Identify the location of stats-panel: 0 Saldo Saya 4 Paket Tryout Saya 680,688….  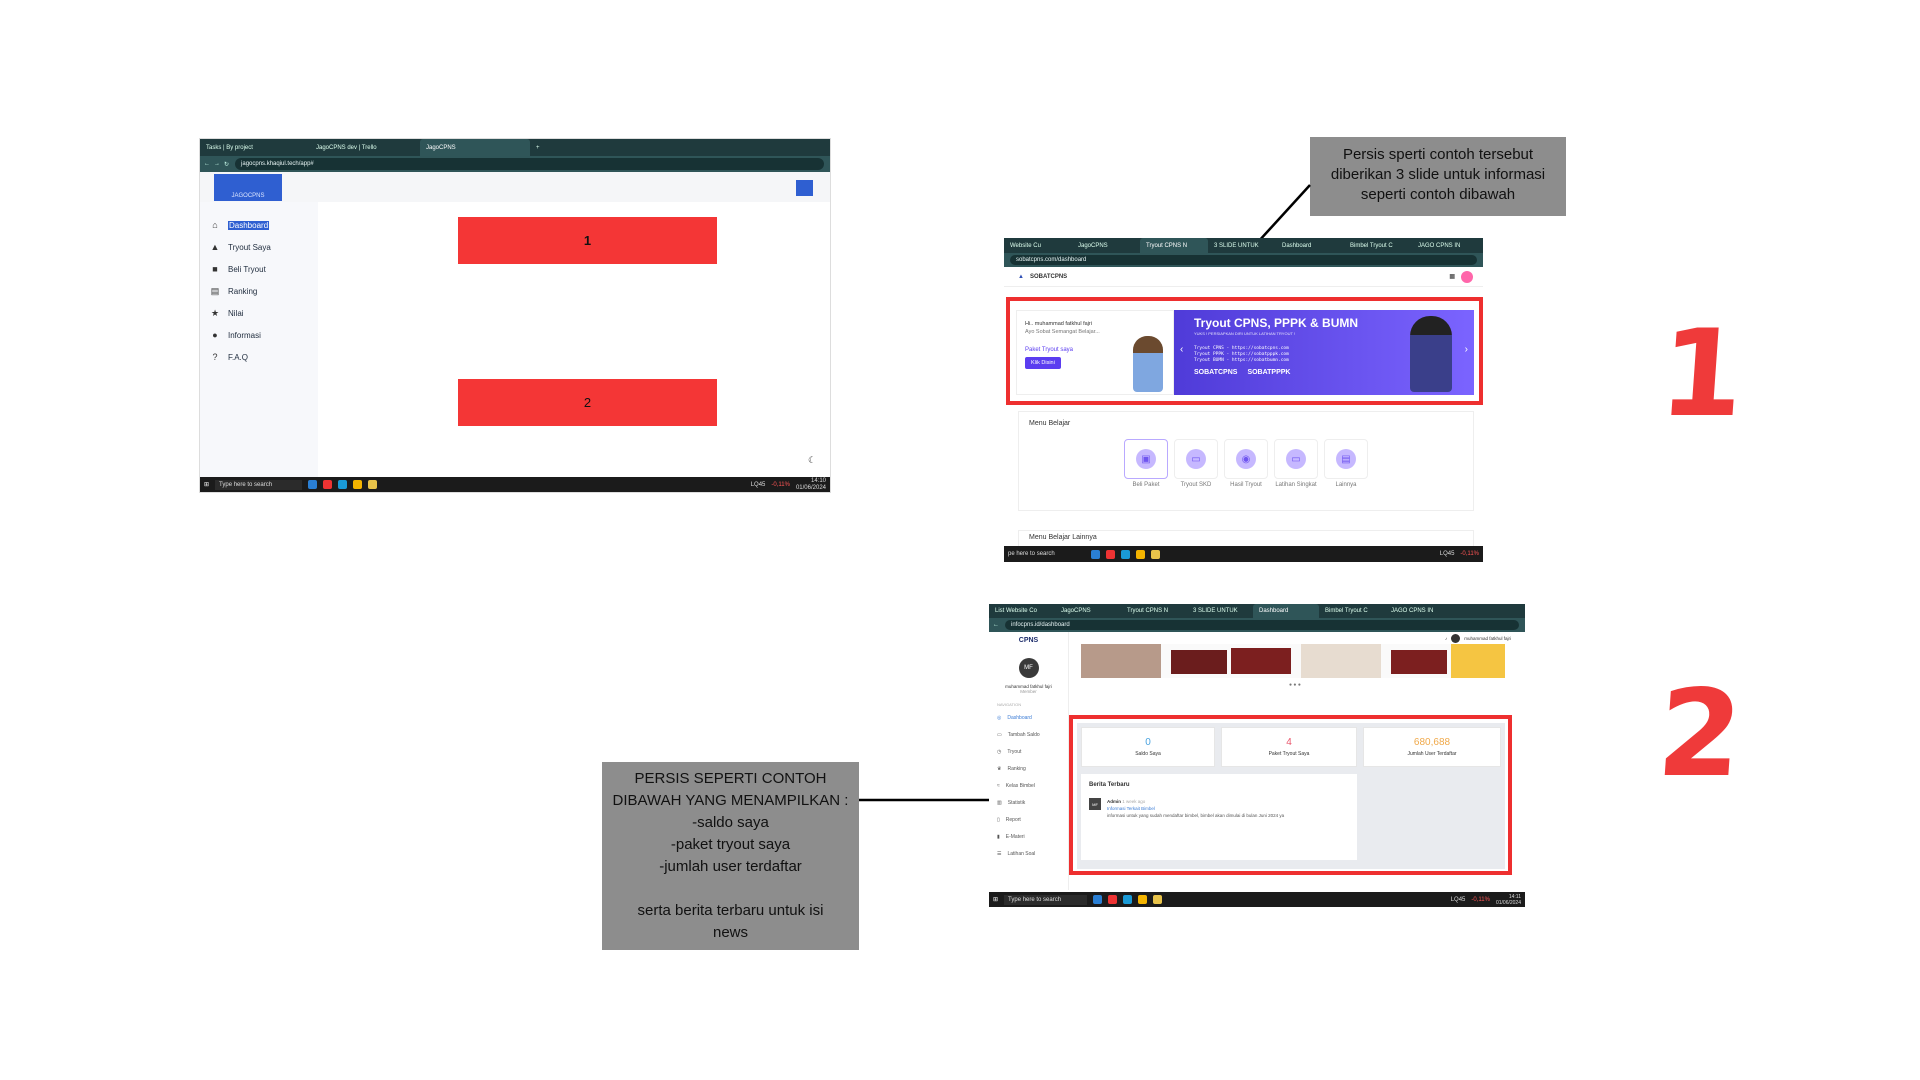
(1291, 796).